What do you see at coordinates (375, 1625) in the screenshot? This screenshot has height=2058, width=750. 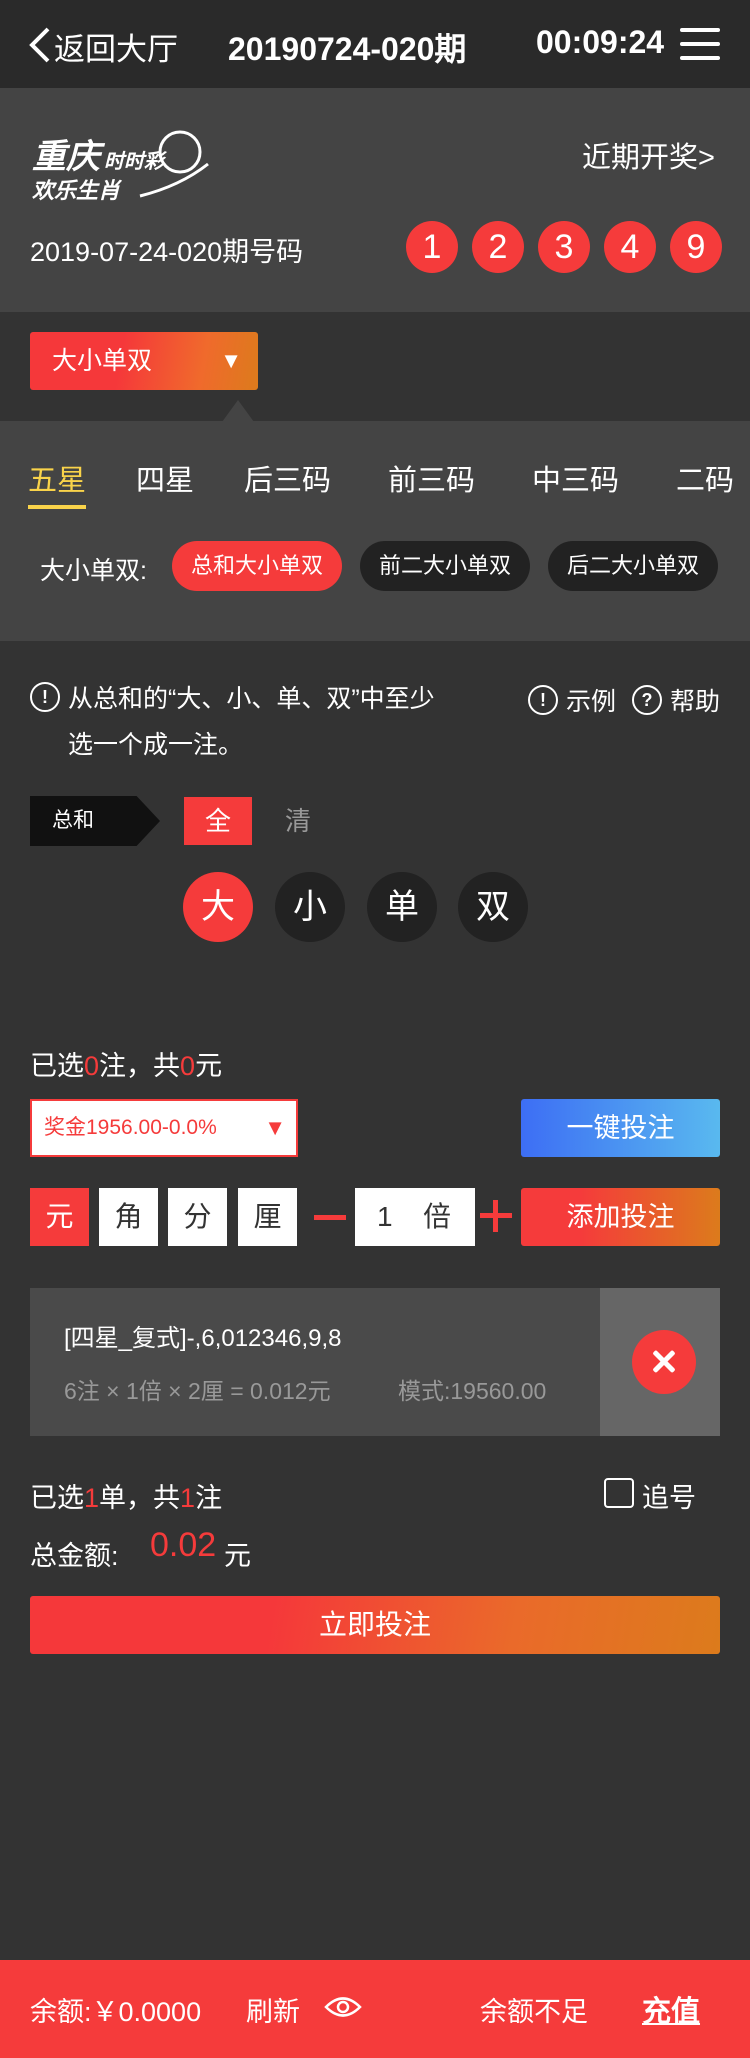 I see `place-bet-button: 立即投注` at bounding box center [375, 1625].